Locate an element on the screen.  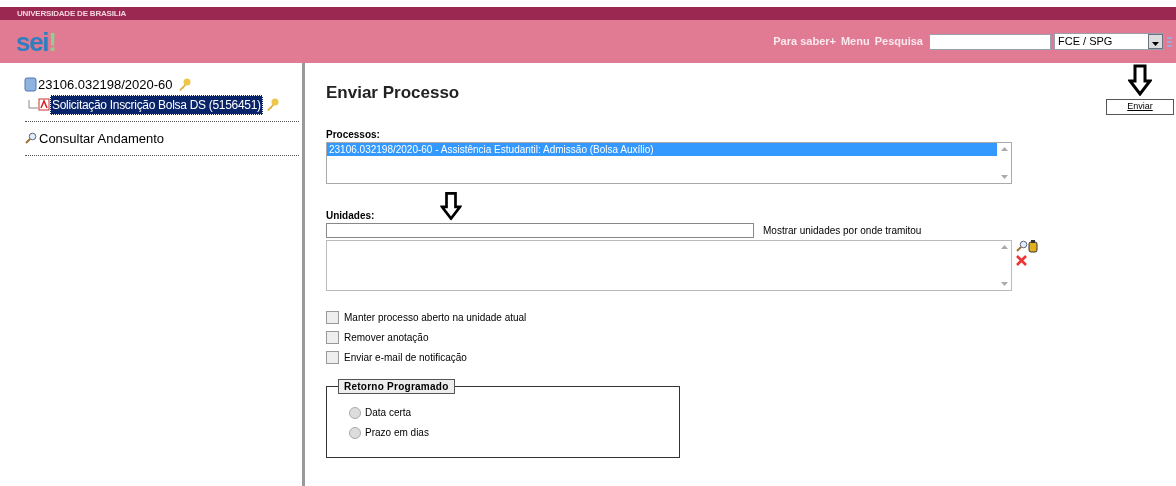
remove-icon is located at coordinates (1021, 260).